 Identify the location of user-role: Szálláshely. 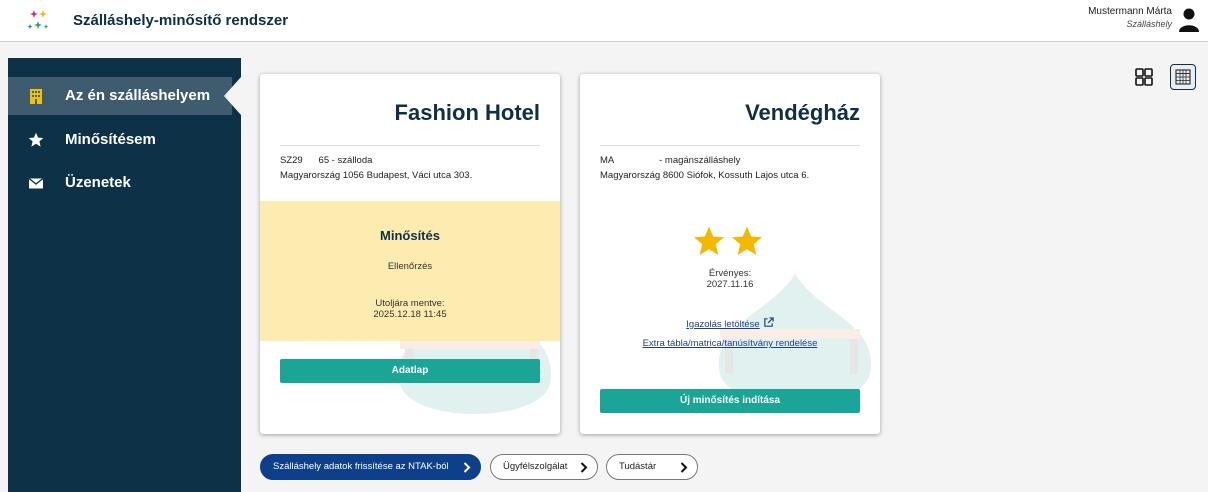
(1149, 24).